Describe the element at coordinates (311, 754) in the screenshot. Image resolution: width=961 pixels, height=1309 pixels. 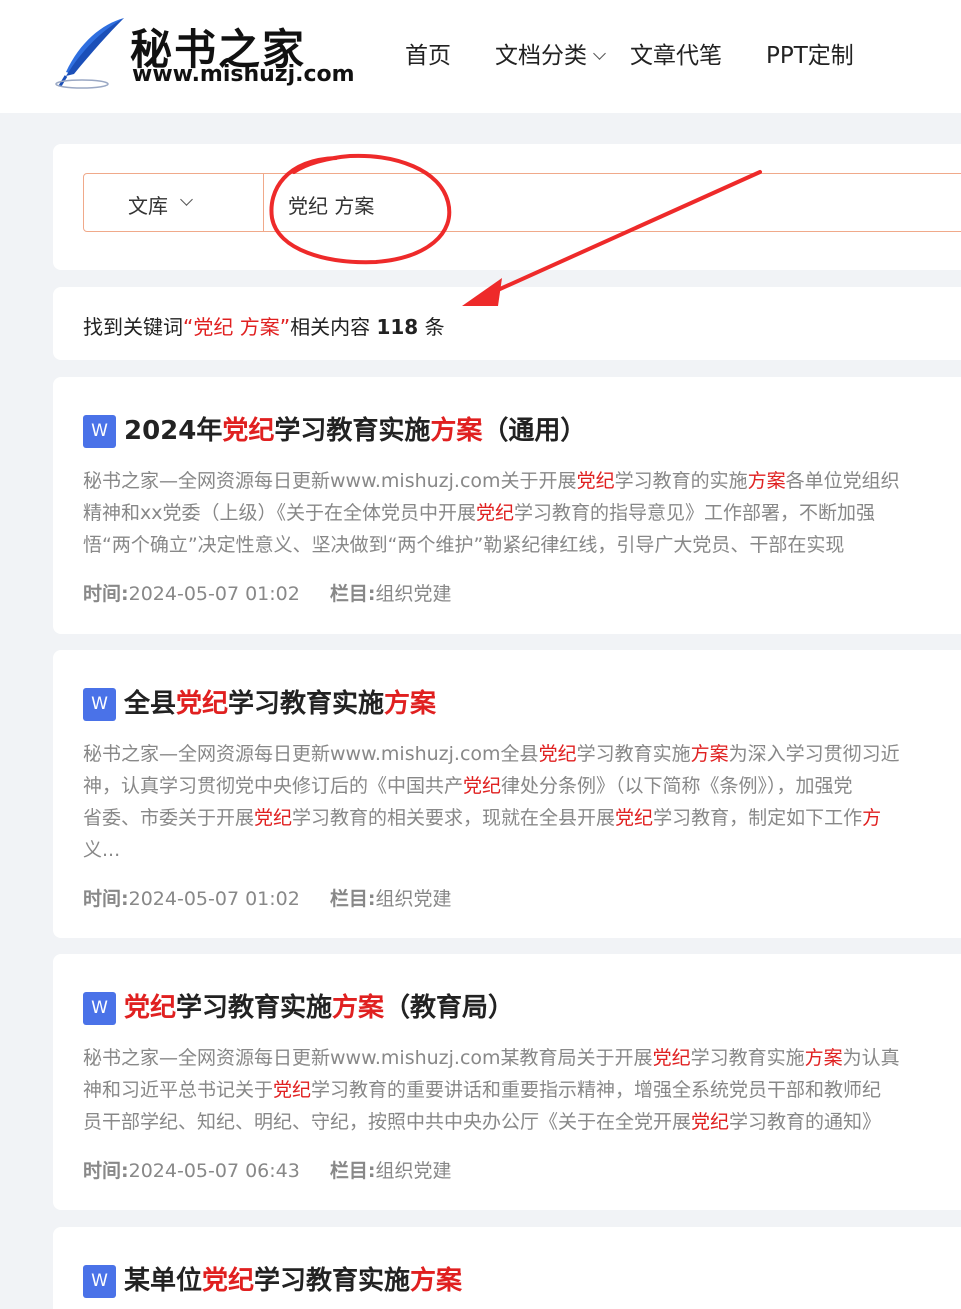
I see `excerpt-text: 秘书之家—全网资源每日更新www.mishuzj.com全县` at that location.